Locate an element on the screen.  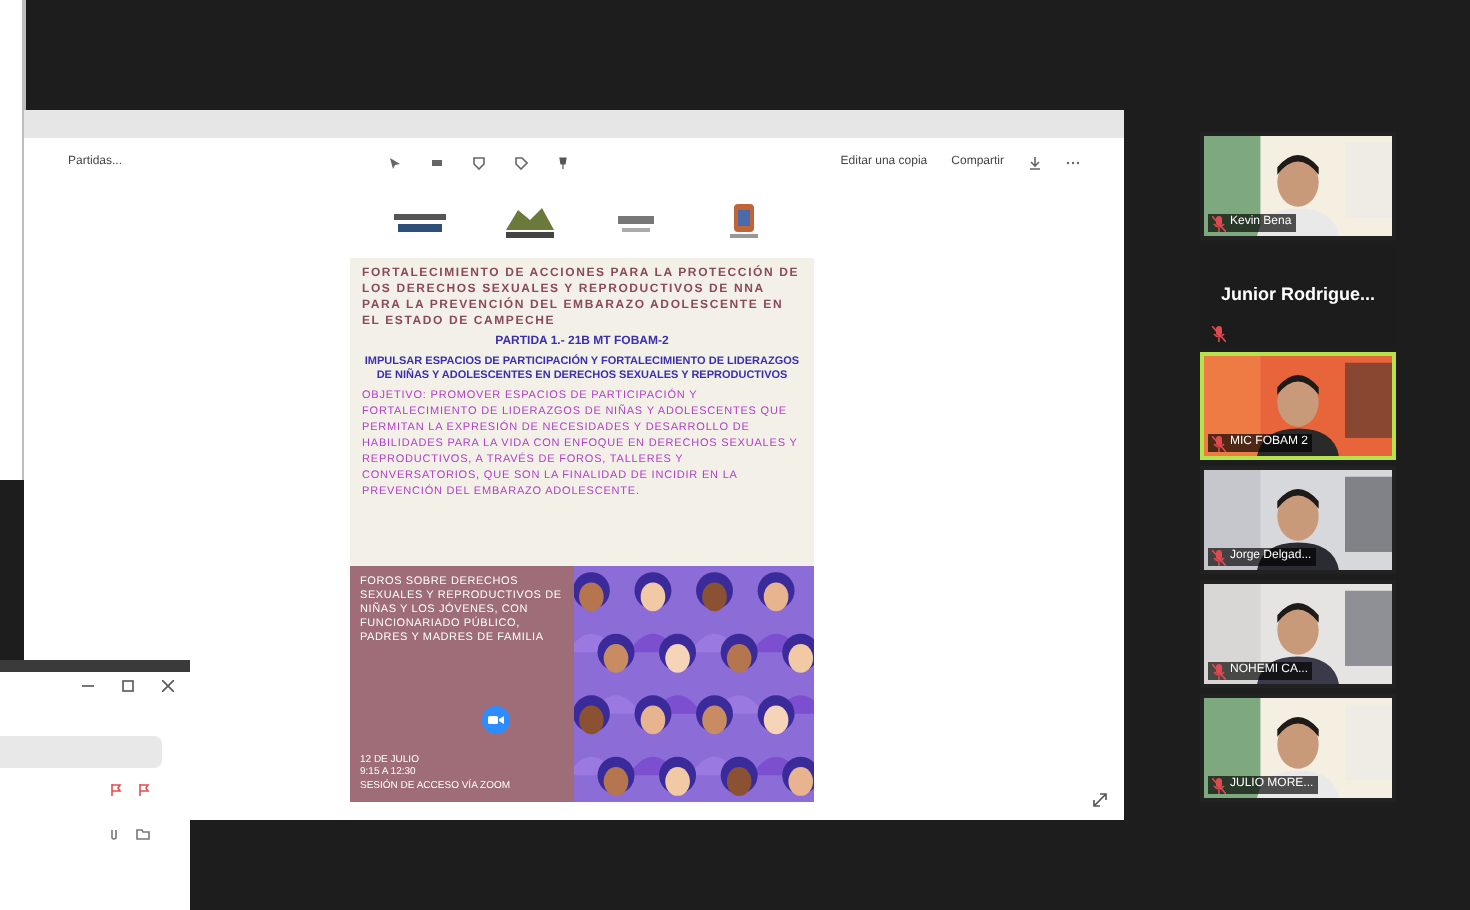
shield-icon is located at coordinates (479, 162).